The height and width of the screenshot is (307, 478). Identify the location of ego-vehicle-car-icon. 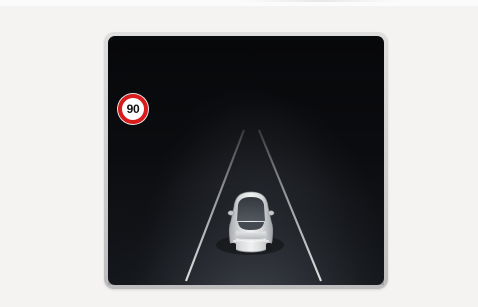
(251, 222).